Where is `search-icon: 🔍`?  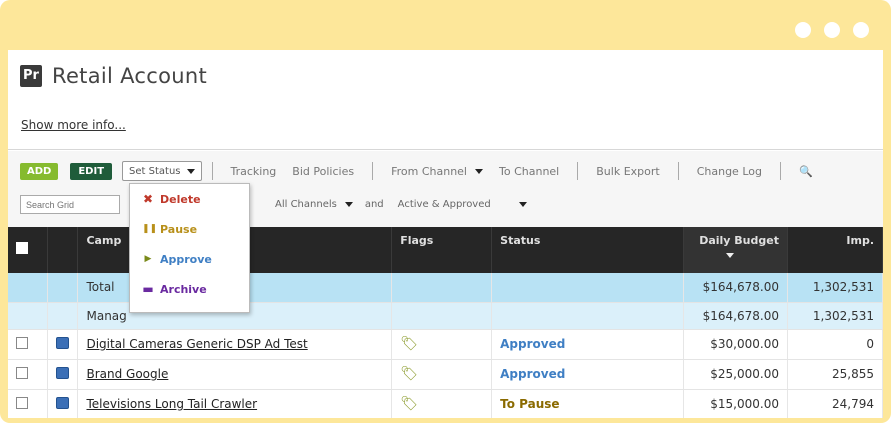
search-icon: 🔍 is located at coordinates (806, 171).